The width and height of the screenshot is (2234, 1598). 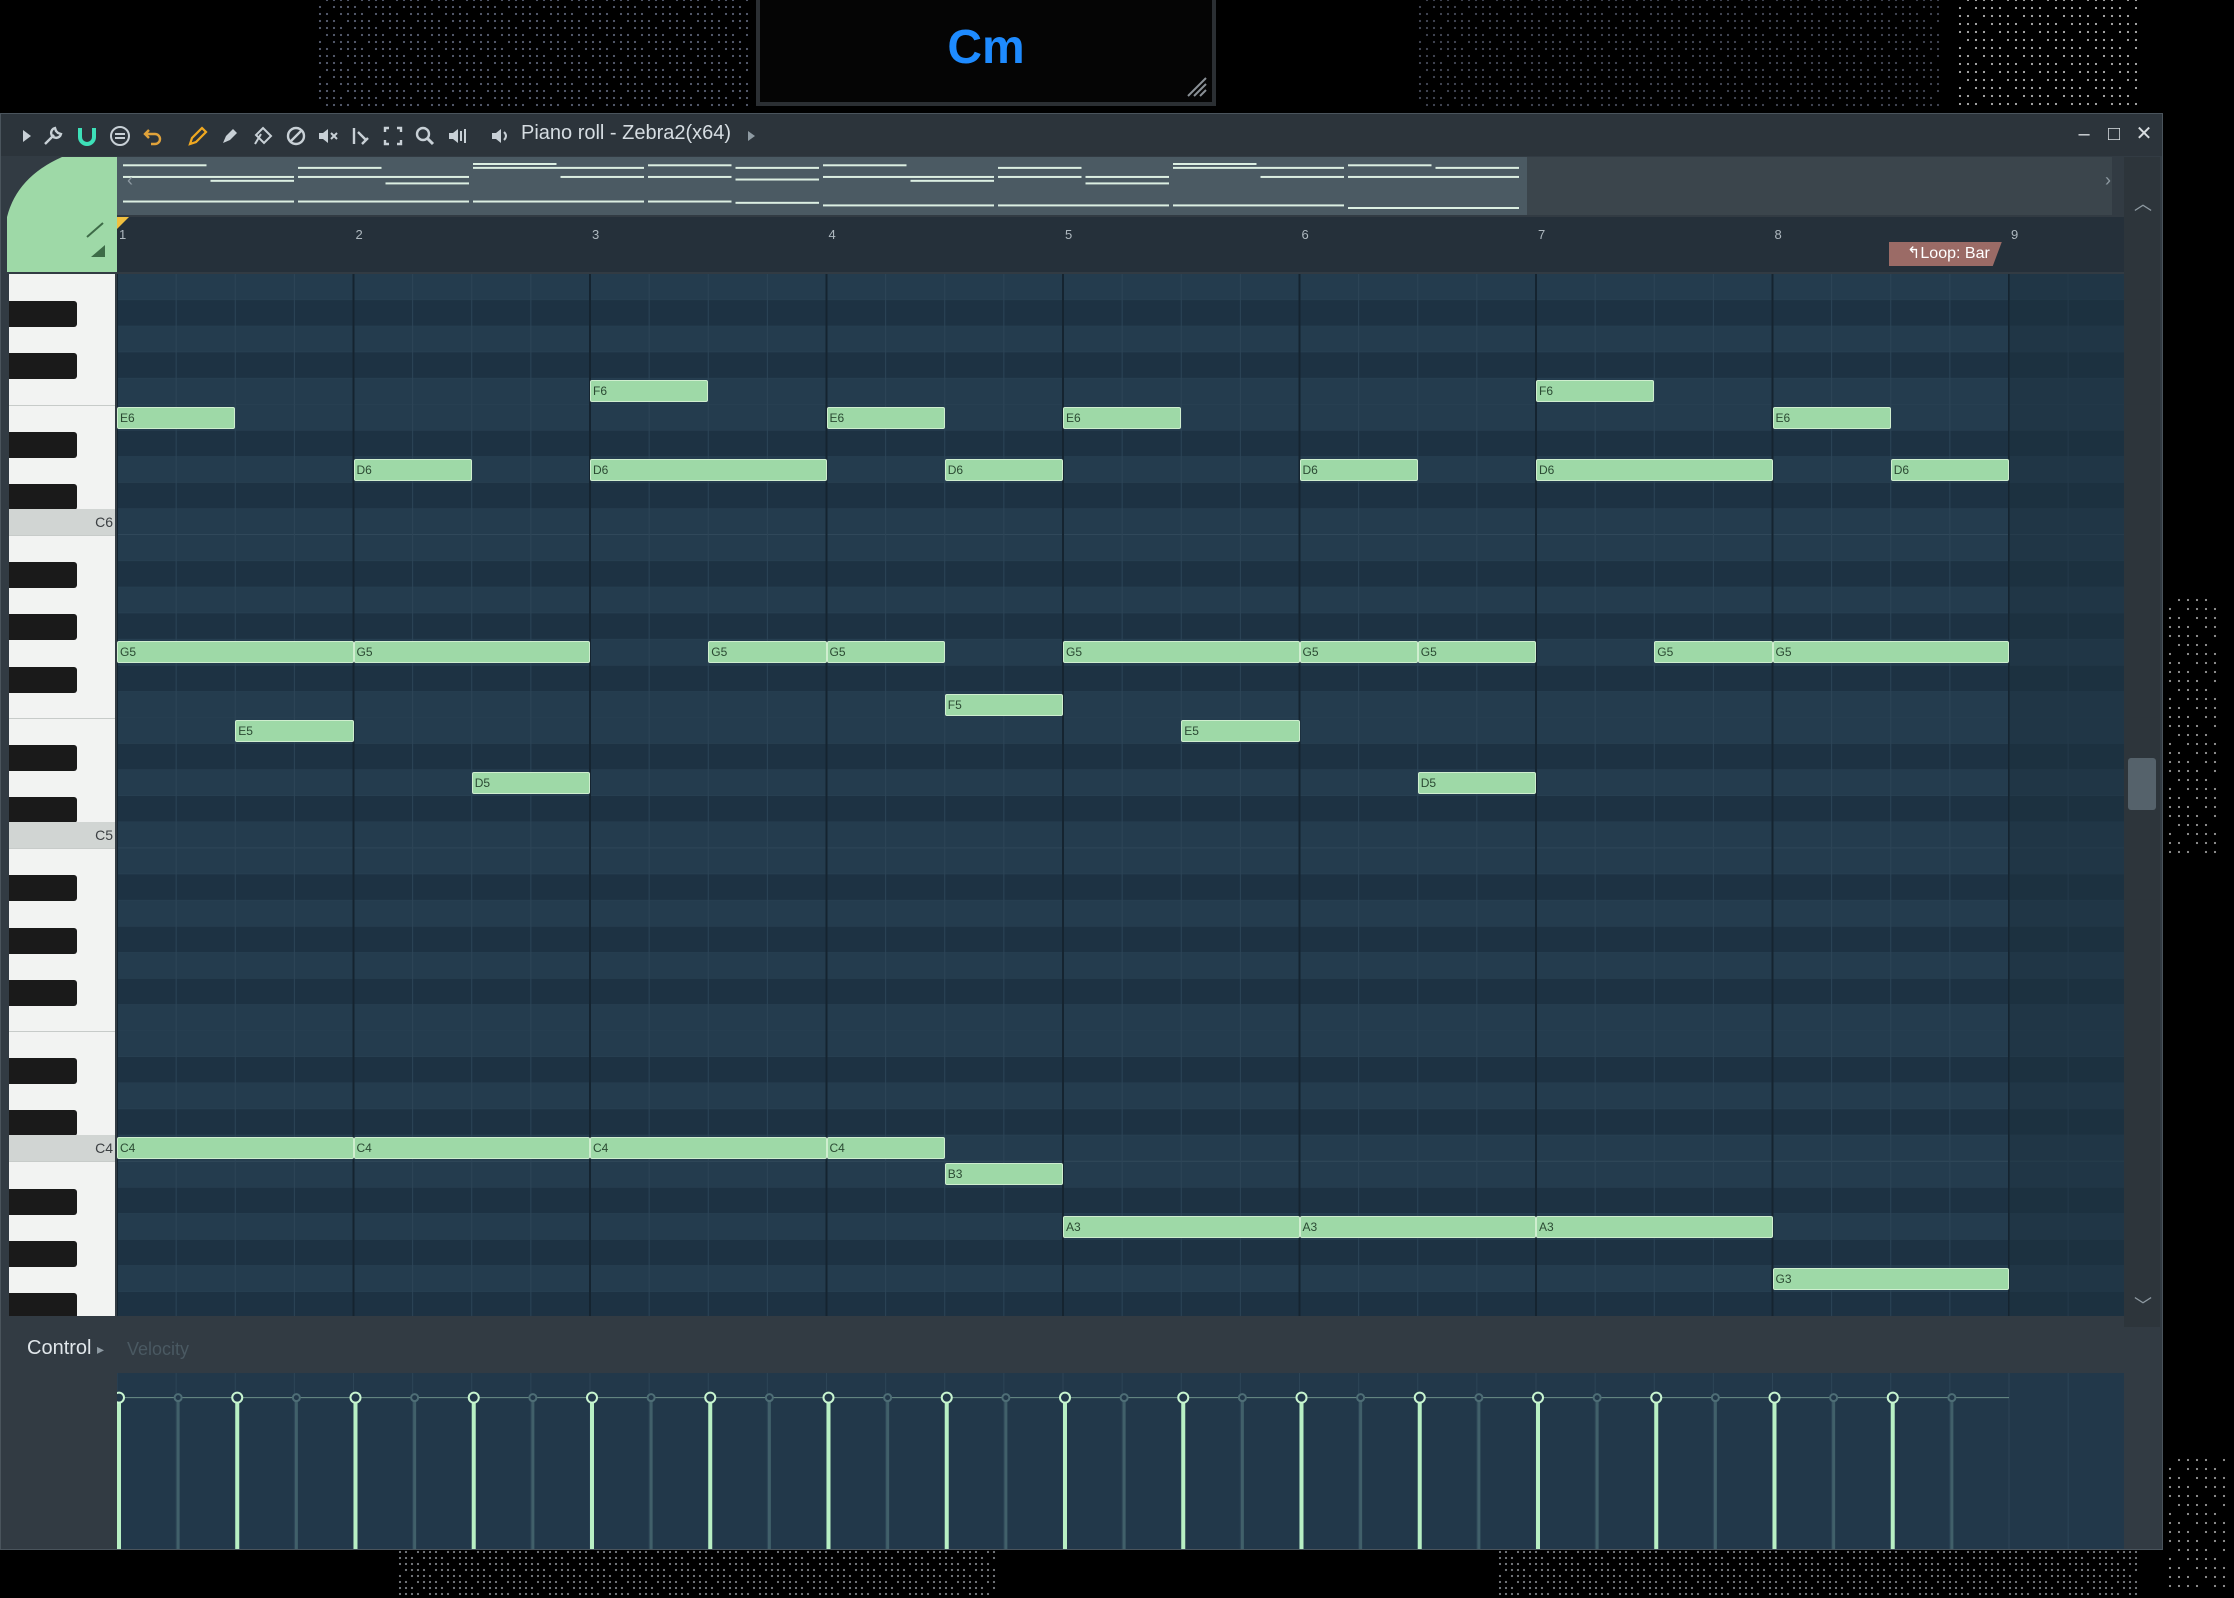 I want to click on window-title: Piano roll - Zebra2(x64), so click(x=626, y=133).